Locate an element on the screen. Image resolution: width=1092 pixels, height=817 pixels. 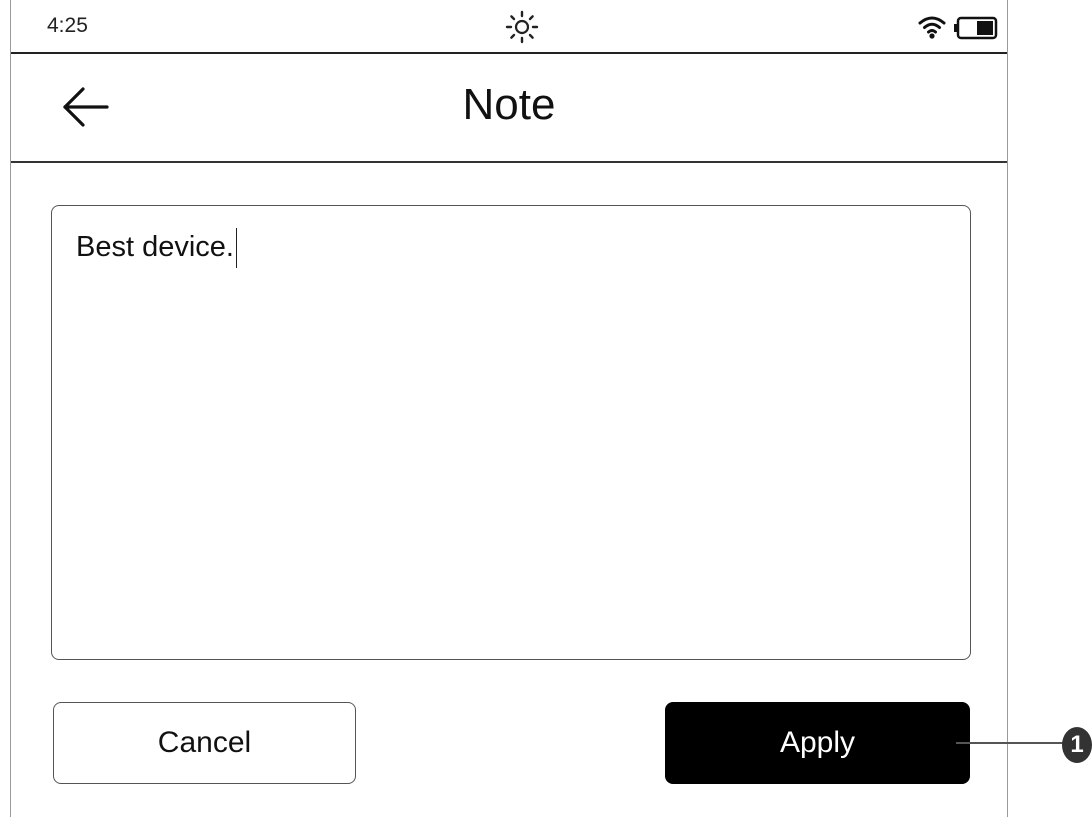
note-text: Best device. is located at coordinates (155, 247).